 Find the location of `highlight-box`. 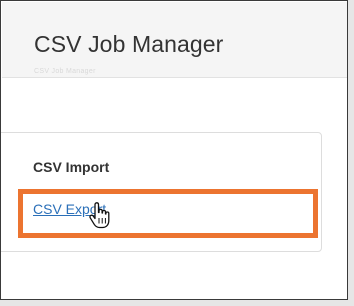

highlight-box is located at coordinates (168, 213).